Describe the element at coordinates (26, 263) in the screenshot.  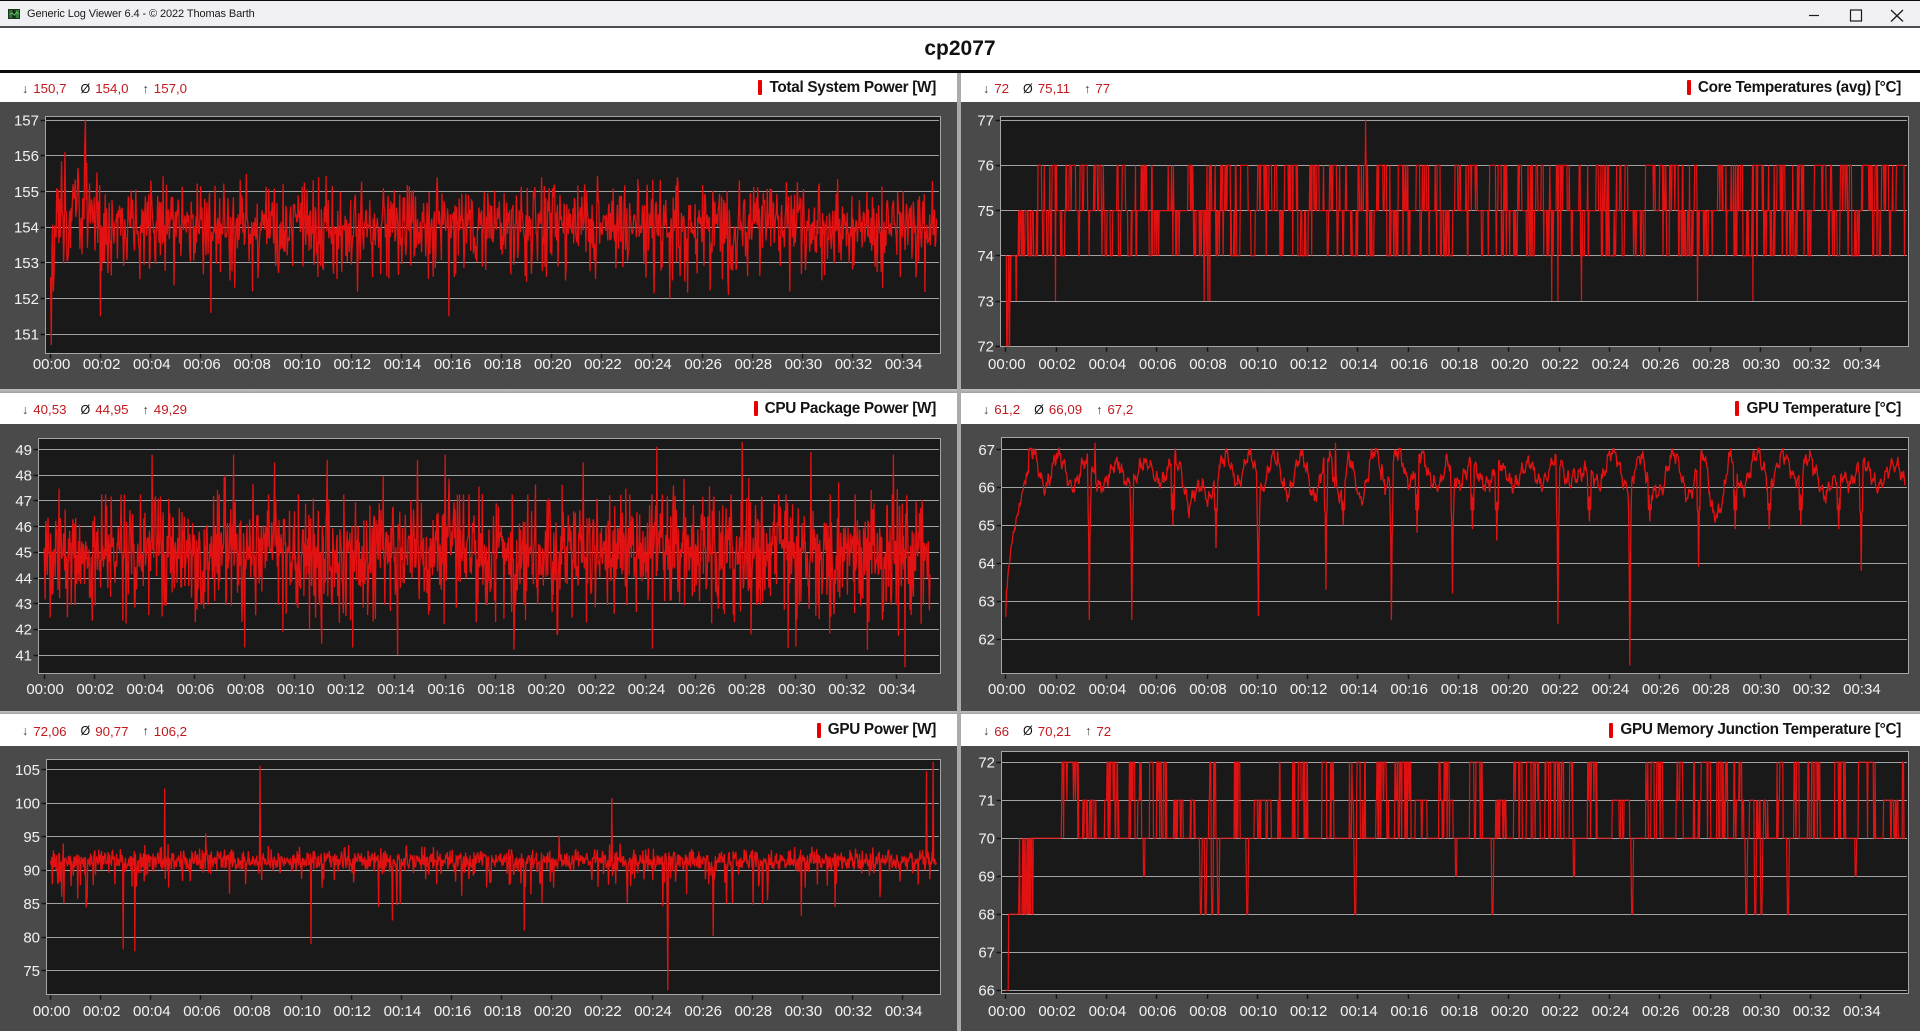
I see `svg-text: 153` at that location.